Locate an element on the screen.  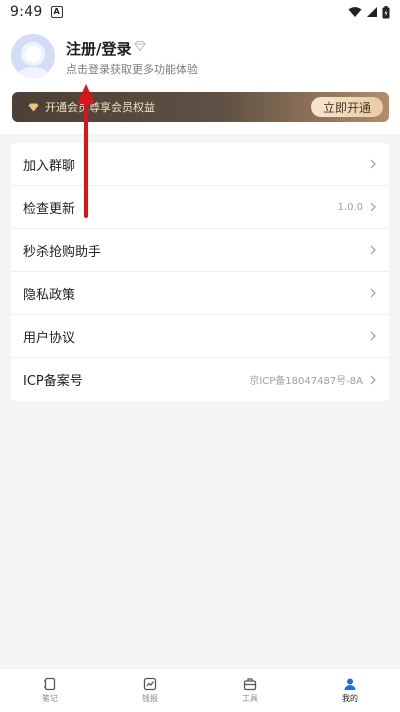
menu-item-label: 用户协议 is located at coordinates (49, 338).